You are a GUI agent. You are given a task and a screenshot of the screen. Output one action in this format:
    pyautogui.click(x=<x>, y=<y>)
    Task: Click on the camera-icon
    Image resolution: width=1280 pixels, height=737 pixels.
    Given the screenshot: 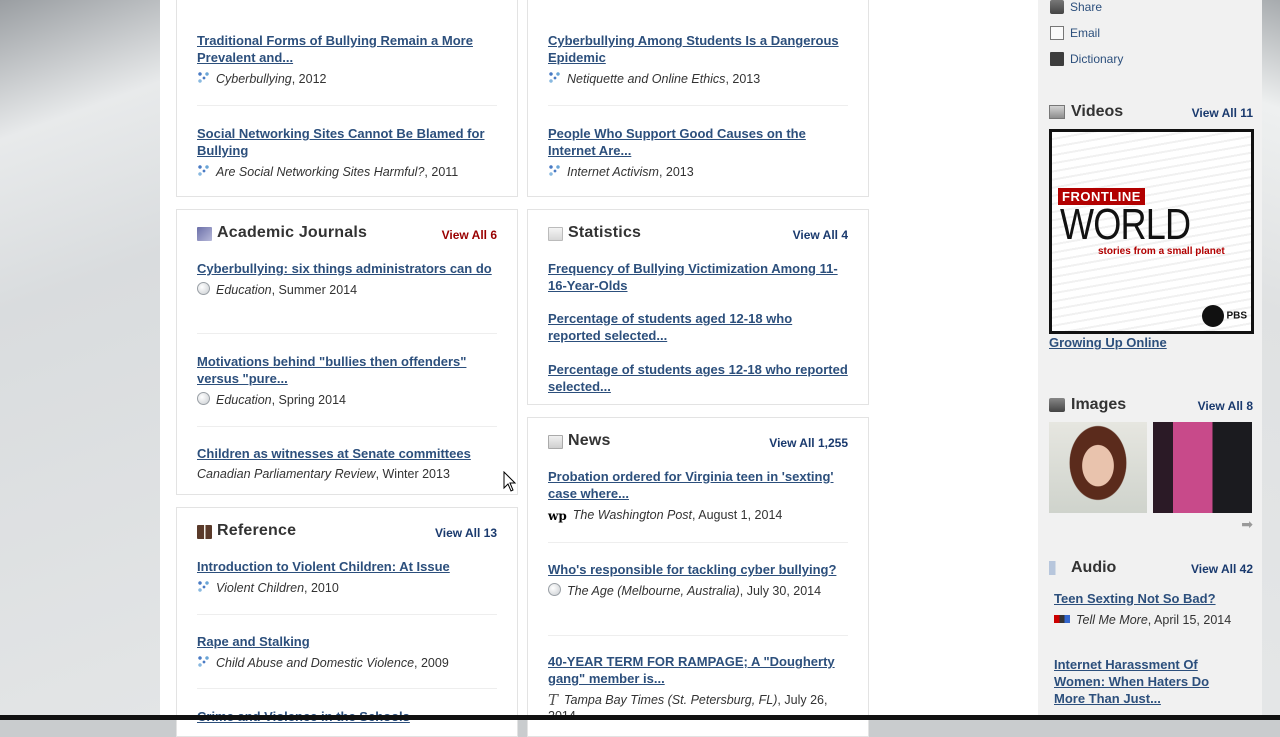 What is the action you would take?
    pyautogui.click(x=1057, y=405)
    